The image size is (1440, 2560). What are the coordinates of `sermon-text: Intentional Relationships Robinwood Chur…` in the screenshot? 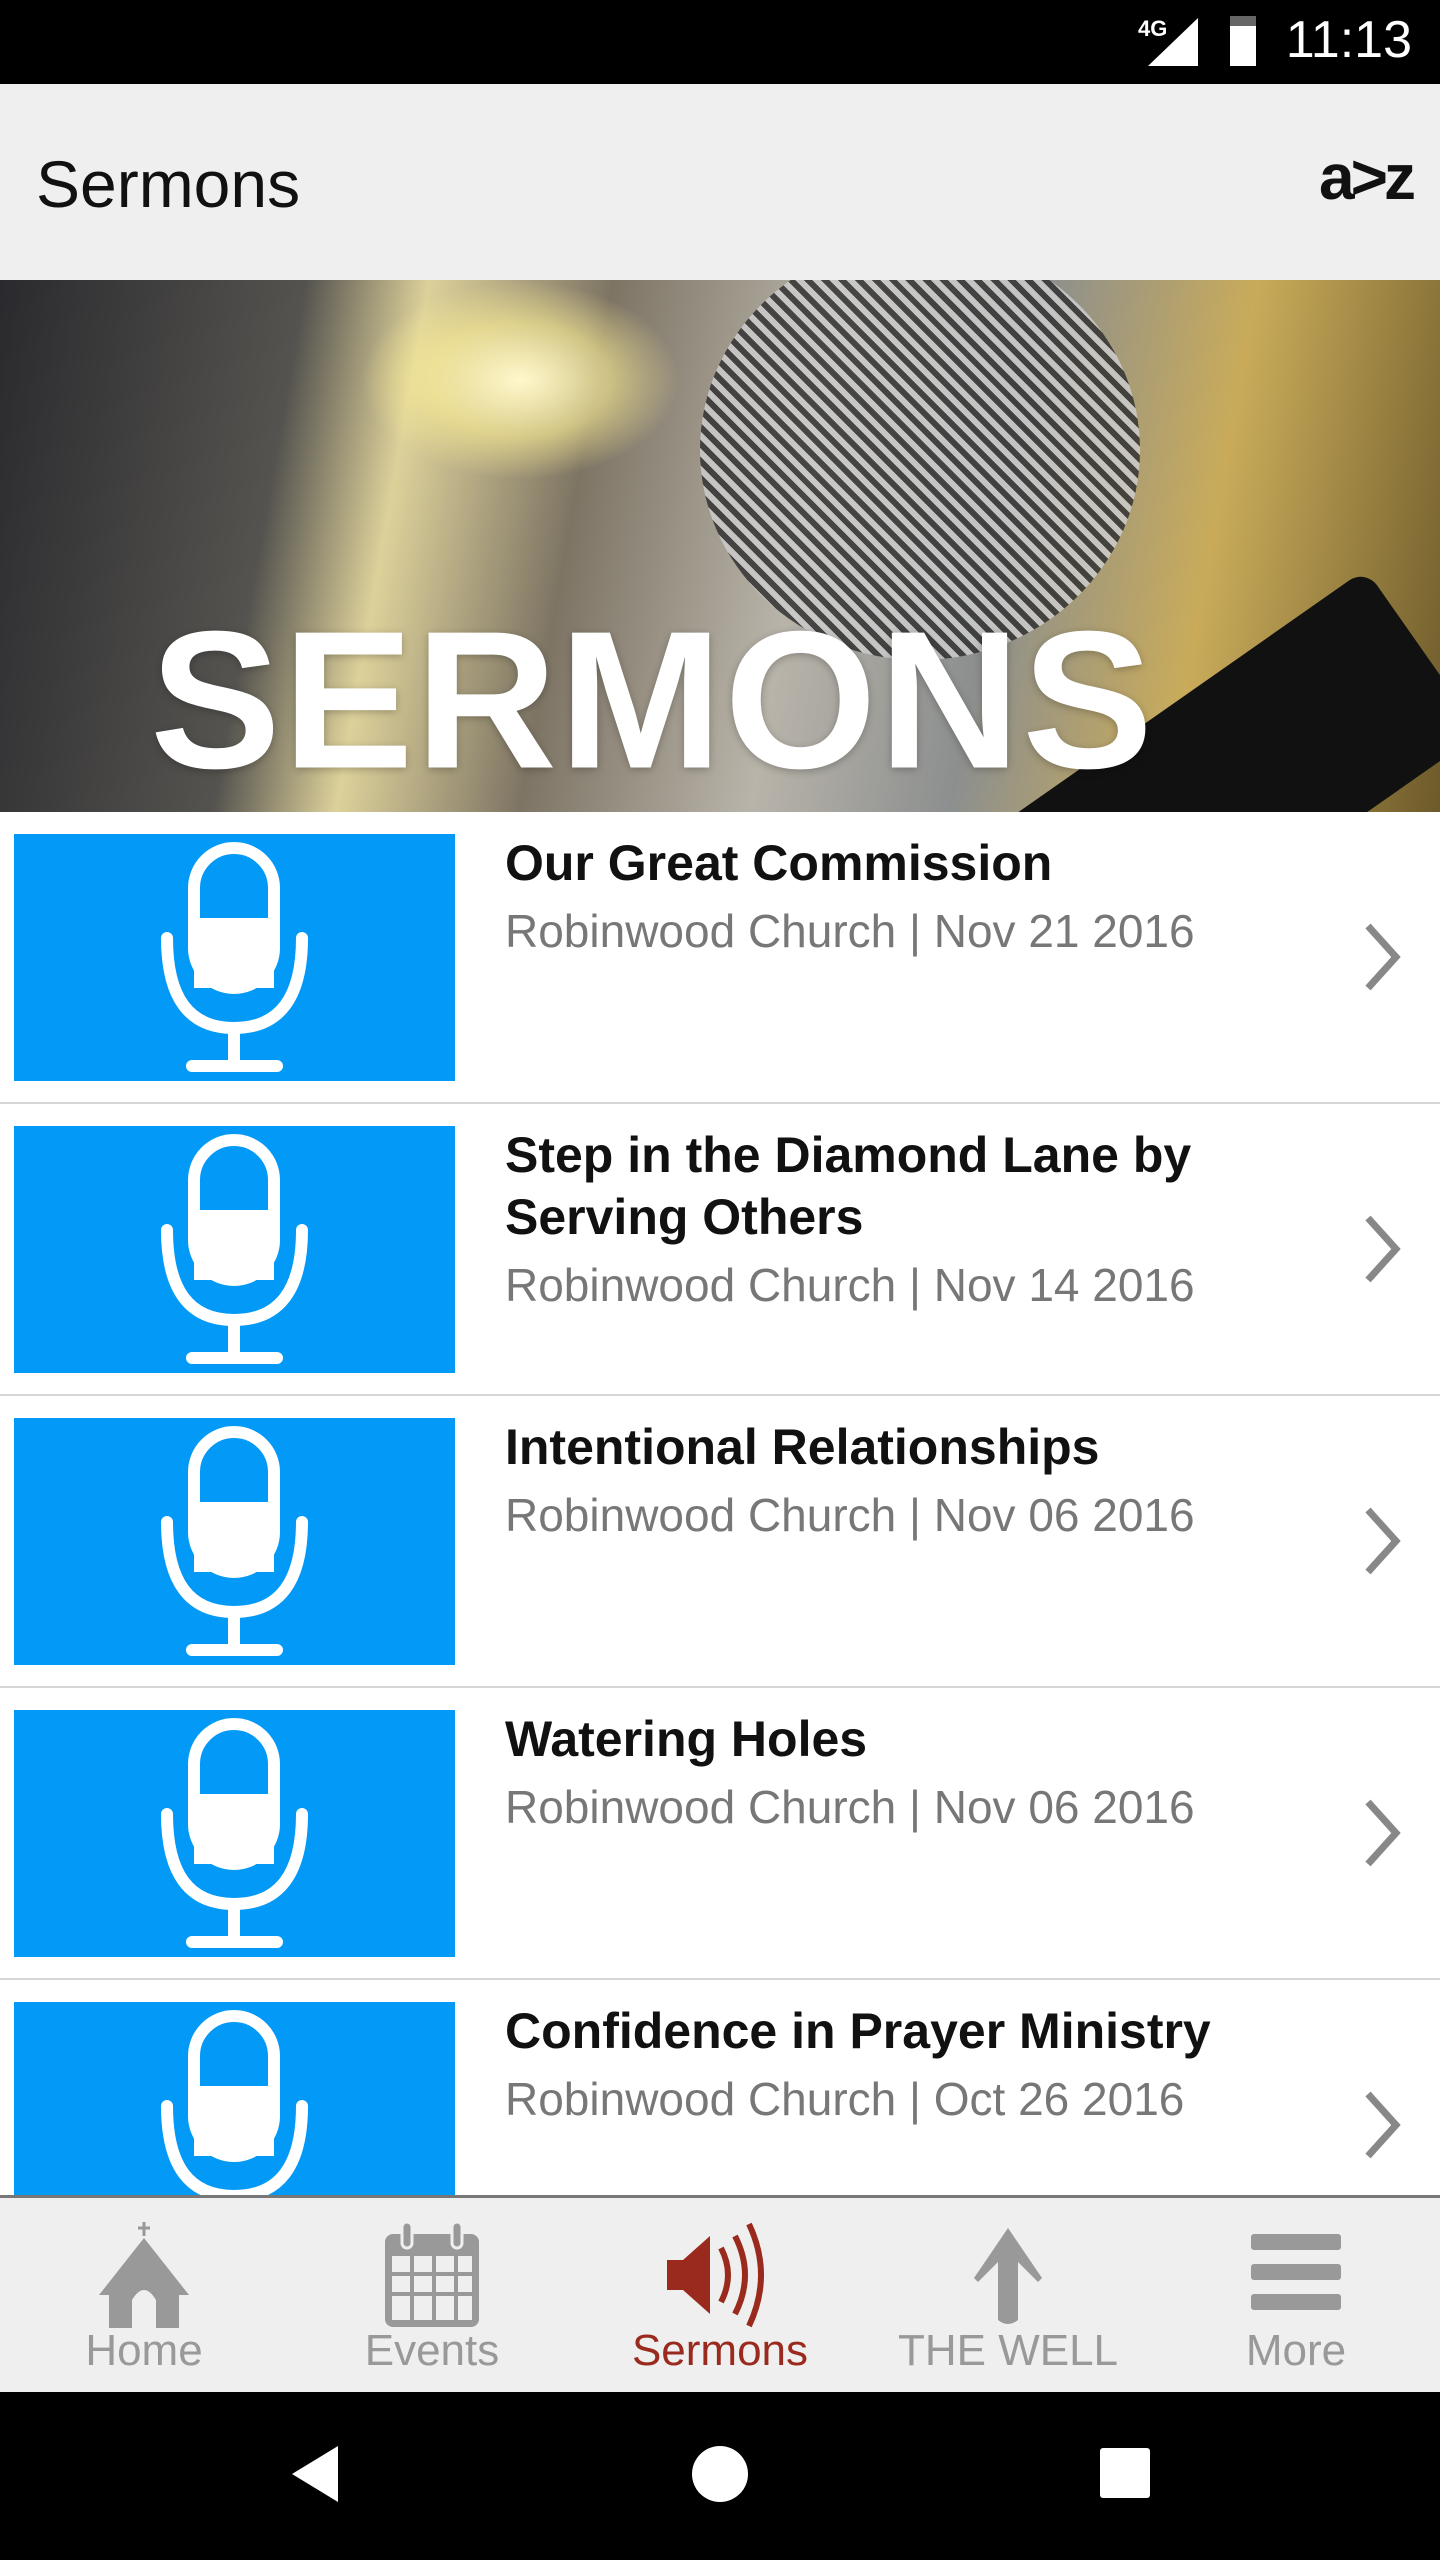 It's located at (885, 1481).